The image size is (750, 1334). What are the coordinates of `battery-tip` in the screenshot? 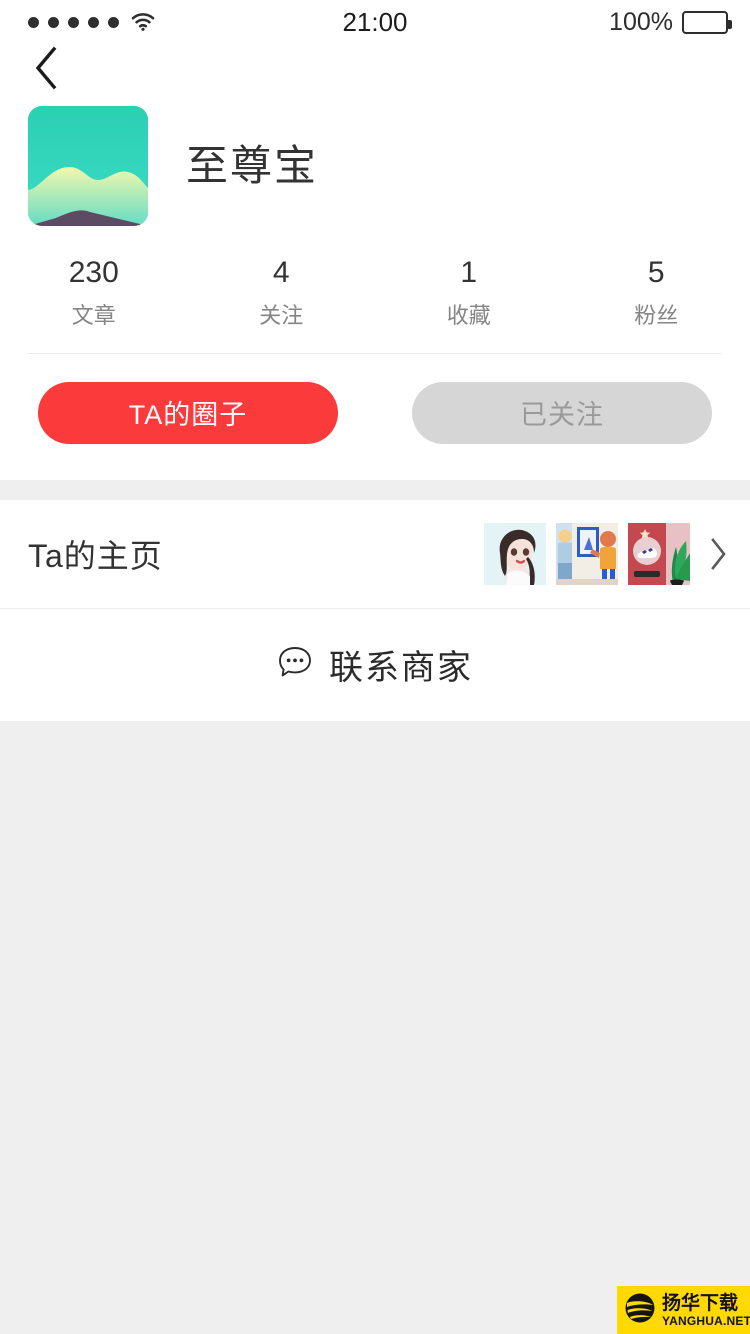 It's located at (730, 24).